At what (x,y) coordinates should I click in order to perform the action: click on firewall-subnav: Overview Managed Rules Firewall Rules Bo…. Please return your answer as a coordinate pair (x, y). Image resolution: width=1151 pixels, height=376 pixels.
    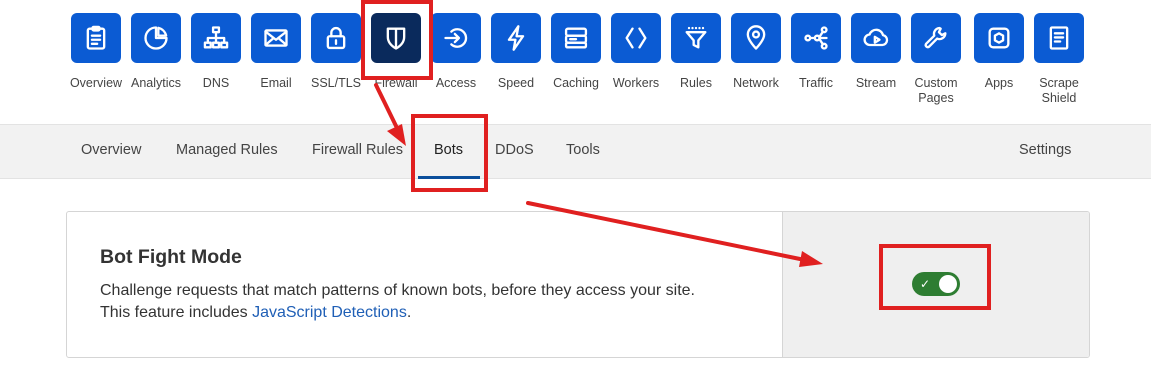
    Looking at the image, I should click on (575, 151).